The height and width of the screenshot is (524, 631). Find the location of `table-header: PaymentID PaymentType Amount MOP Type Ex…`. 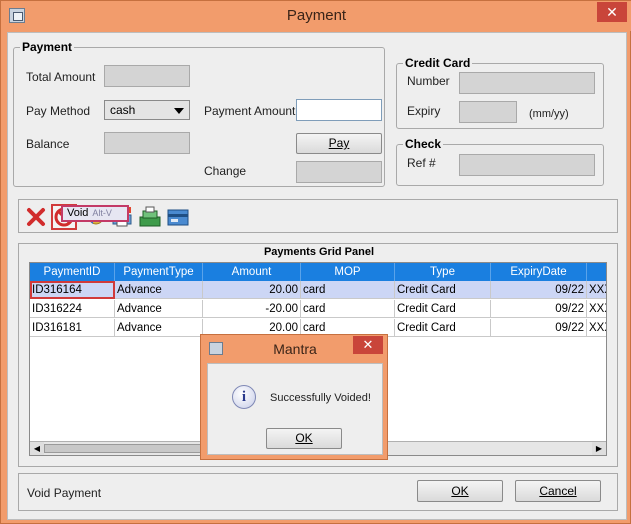

table-header: PaymentID PaymentType Amount MOP Type Ex… is located at coordinates (318, 272).